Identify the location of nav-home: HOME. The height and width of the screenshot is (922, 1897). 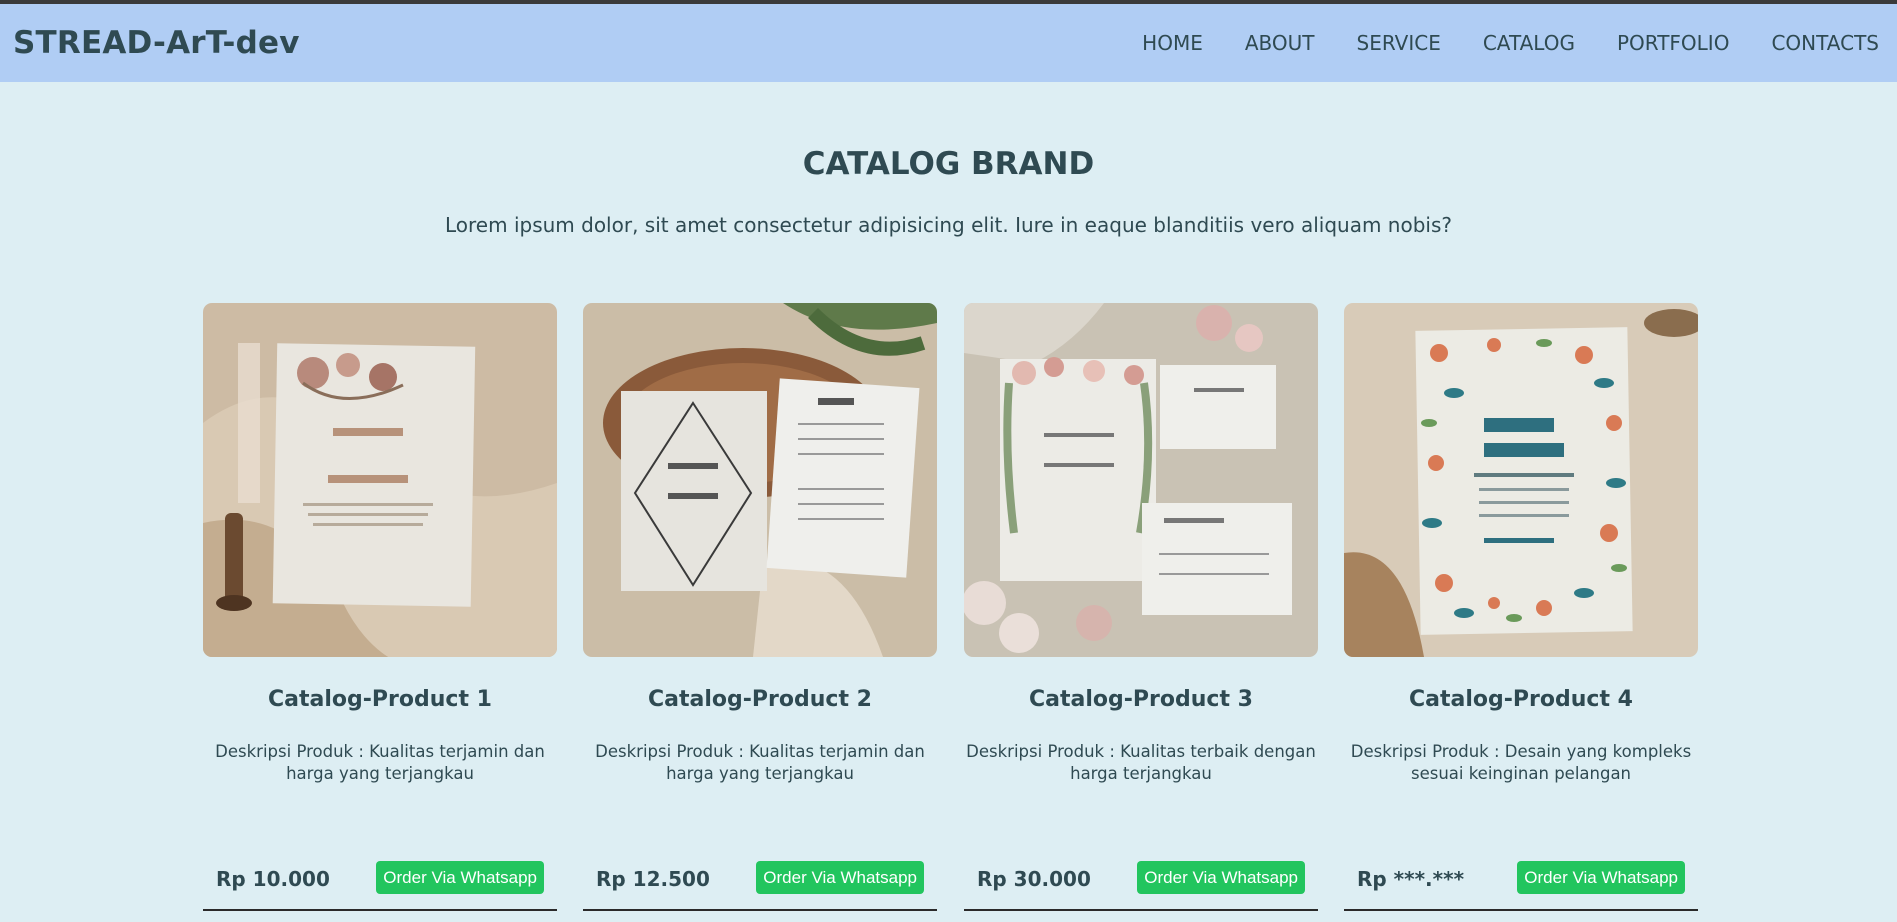
(1172, 43).